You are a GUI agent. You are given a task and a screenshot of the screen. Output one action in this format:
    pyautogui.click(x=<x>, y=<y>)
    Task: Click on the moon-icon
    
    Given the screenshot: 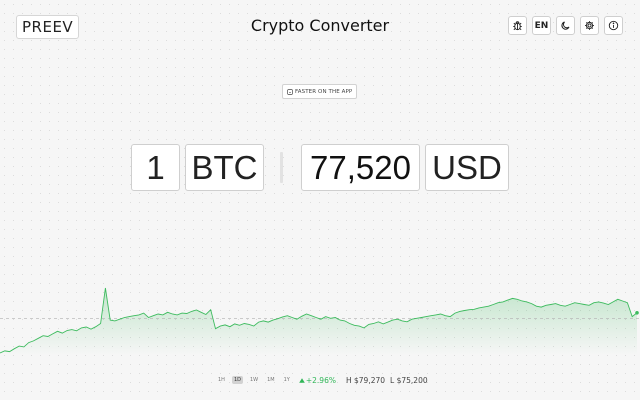 What is the action you would take?
    pyautogui.click(x=565, y=25)
    